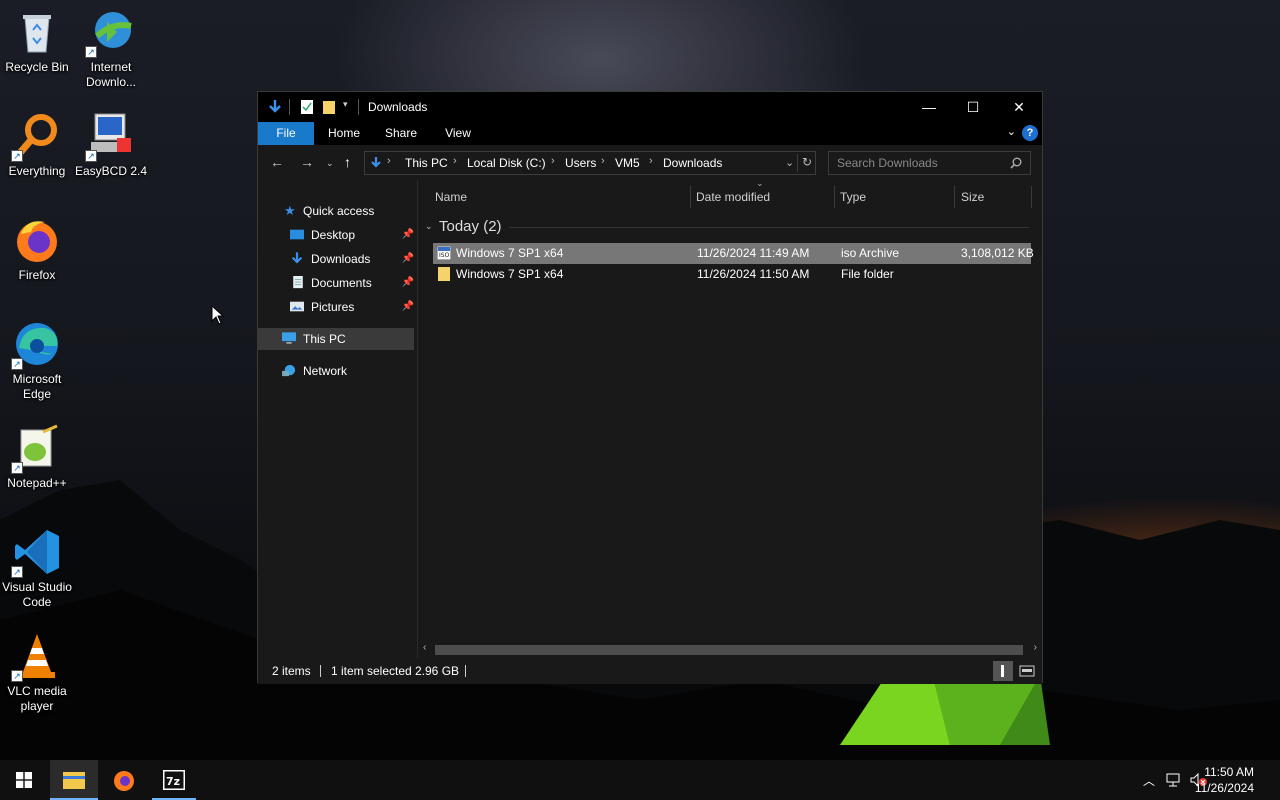  I want to click on iso-archive-icon: ISO, so click(444, 253).